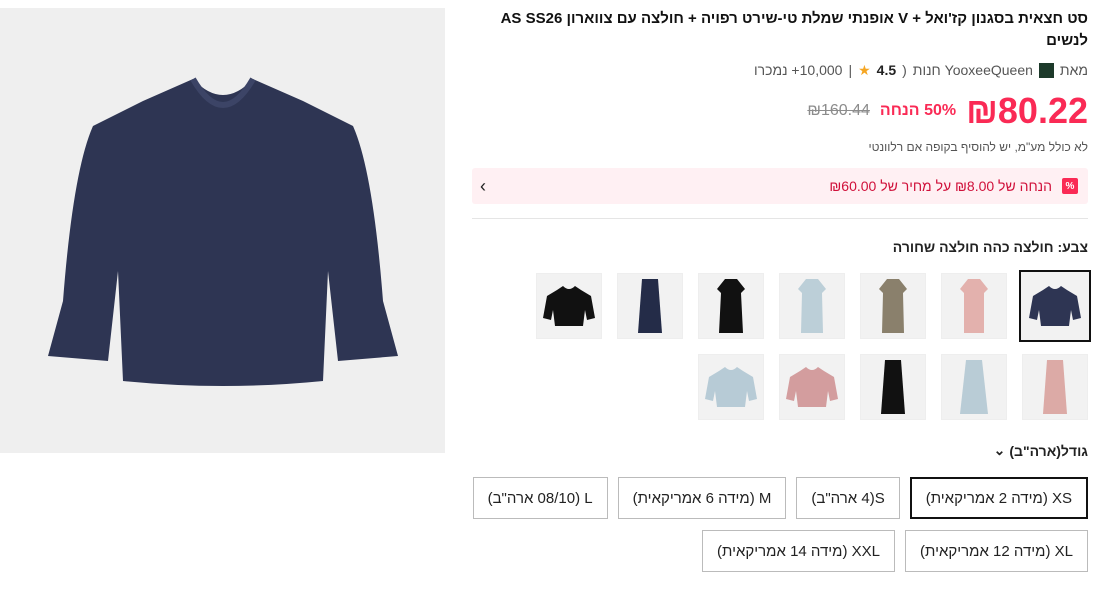 The width and height of the screenshot is (1112, 606). What do you see at coordinates (864, 69) in the screenshot?
I see `star-icon: ★` at bounding box center [864, 69].